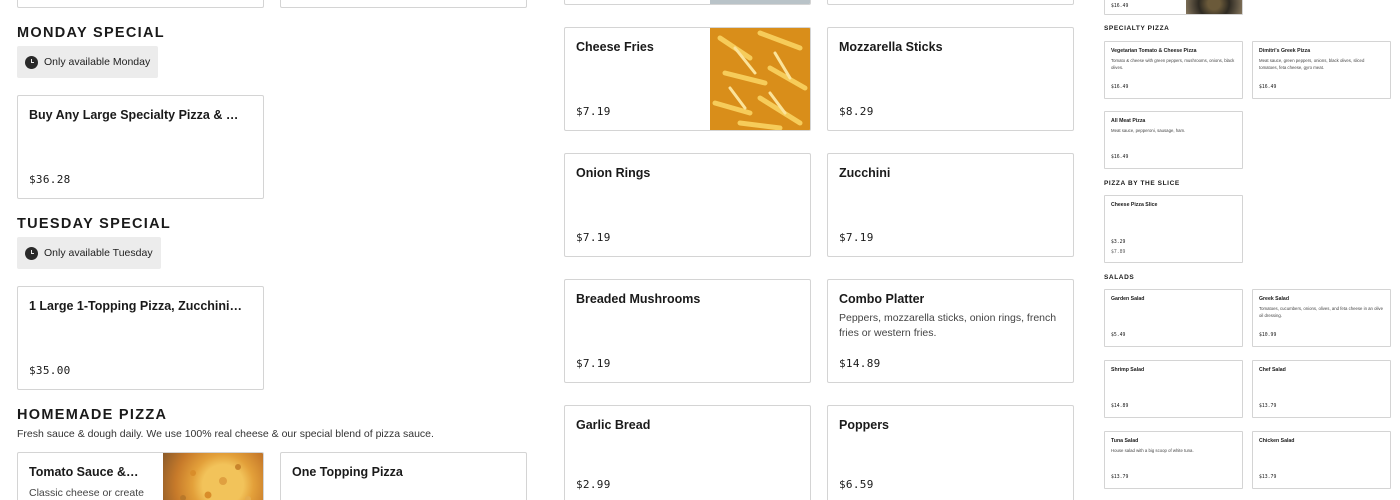 This screenshot has height=500, width=1400. What do you see at coordinates (615, 47) in the screenshot?
I see `item-name: Cheese Fries` at bounding box center [615, 47].